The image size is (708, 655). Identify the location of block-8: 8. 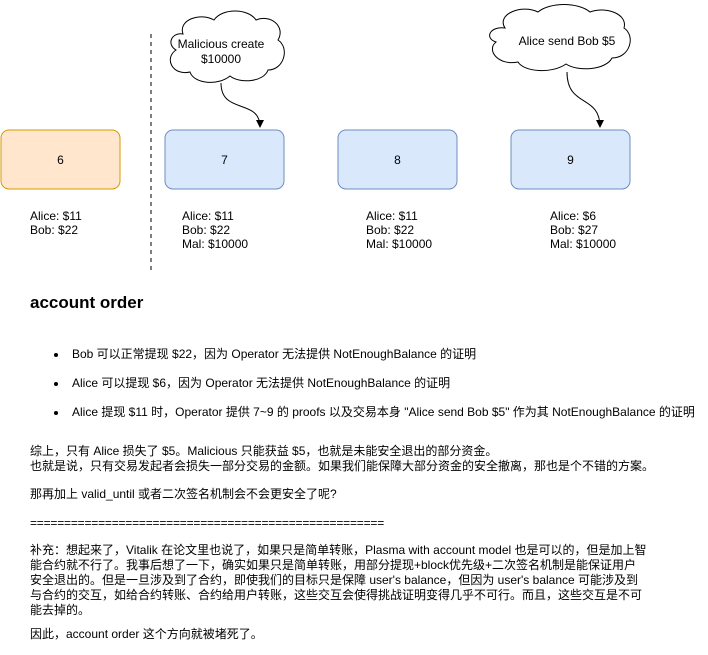
(397, 159).